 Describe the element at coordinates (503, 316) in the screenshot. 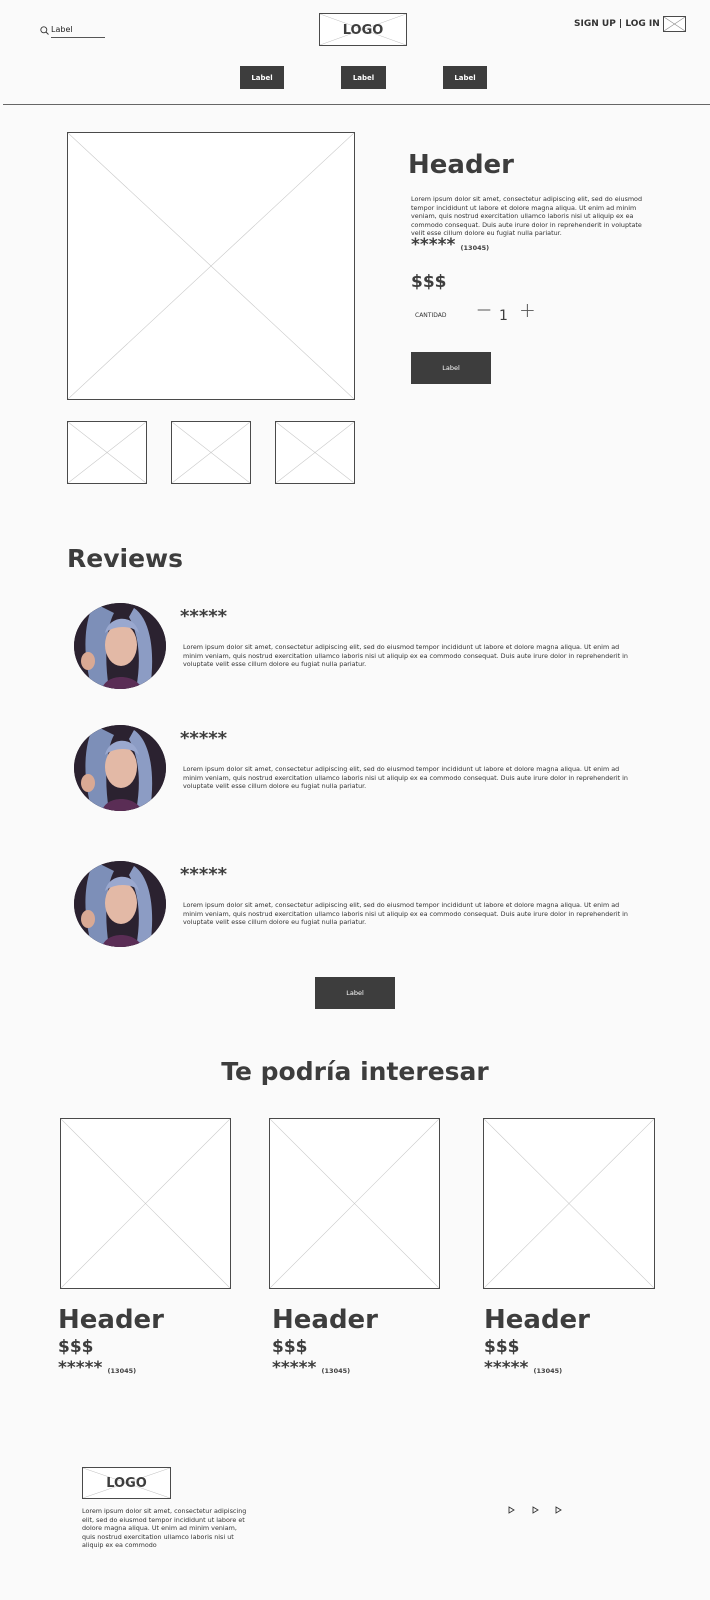

I see `quantity-value: 1` at that location.